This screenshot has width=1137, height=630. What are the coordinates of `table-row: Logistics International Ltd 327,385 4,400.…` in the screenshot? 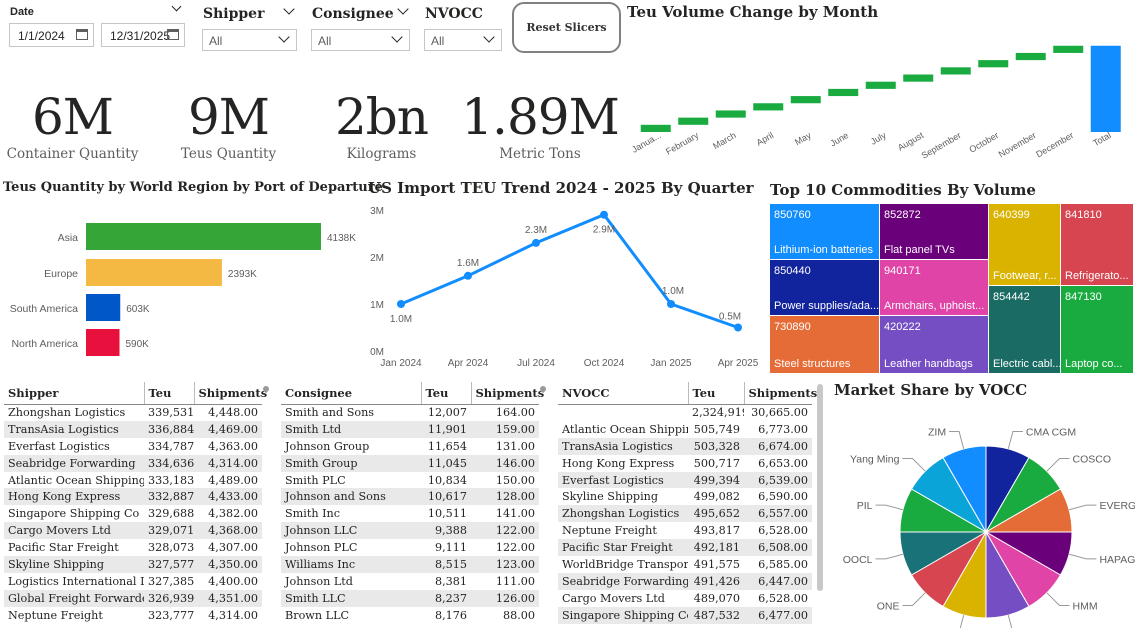 It's located at (133, 581).